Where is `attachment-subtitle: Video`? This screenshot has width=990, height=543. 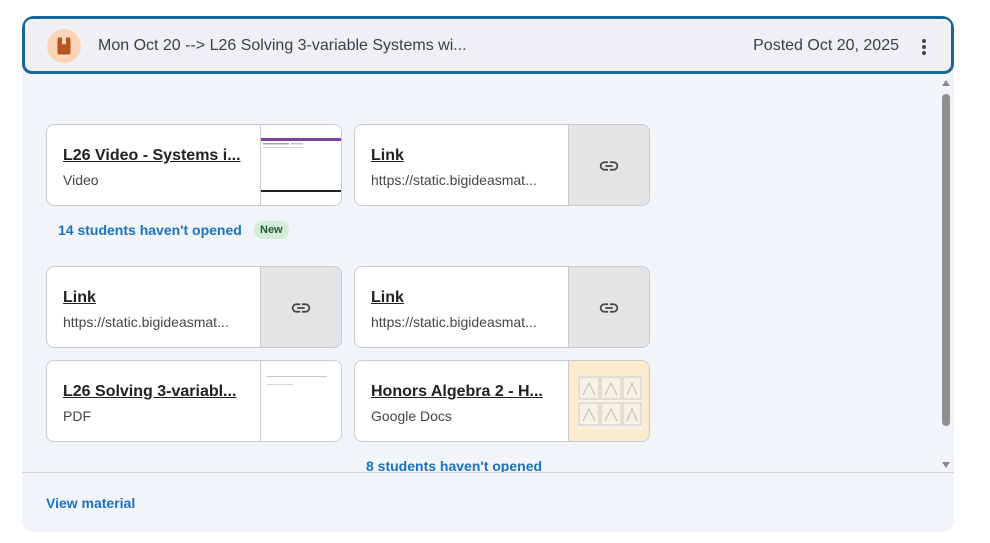 attachment-subtitle: Video is located at coordinates (81, 180).